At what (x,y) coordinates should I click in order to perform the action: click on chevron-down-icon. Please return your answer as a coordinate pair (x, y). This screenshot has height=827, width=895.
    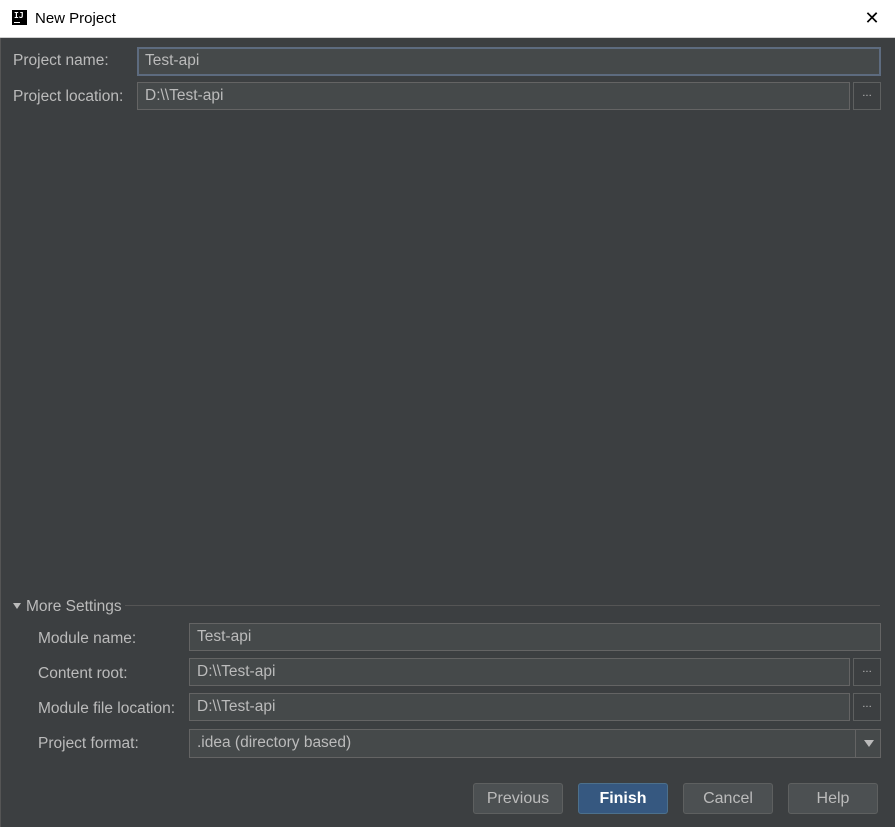
    Looking at the image, I should click on (869, 743).